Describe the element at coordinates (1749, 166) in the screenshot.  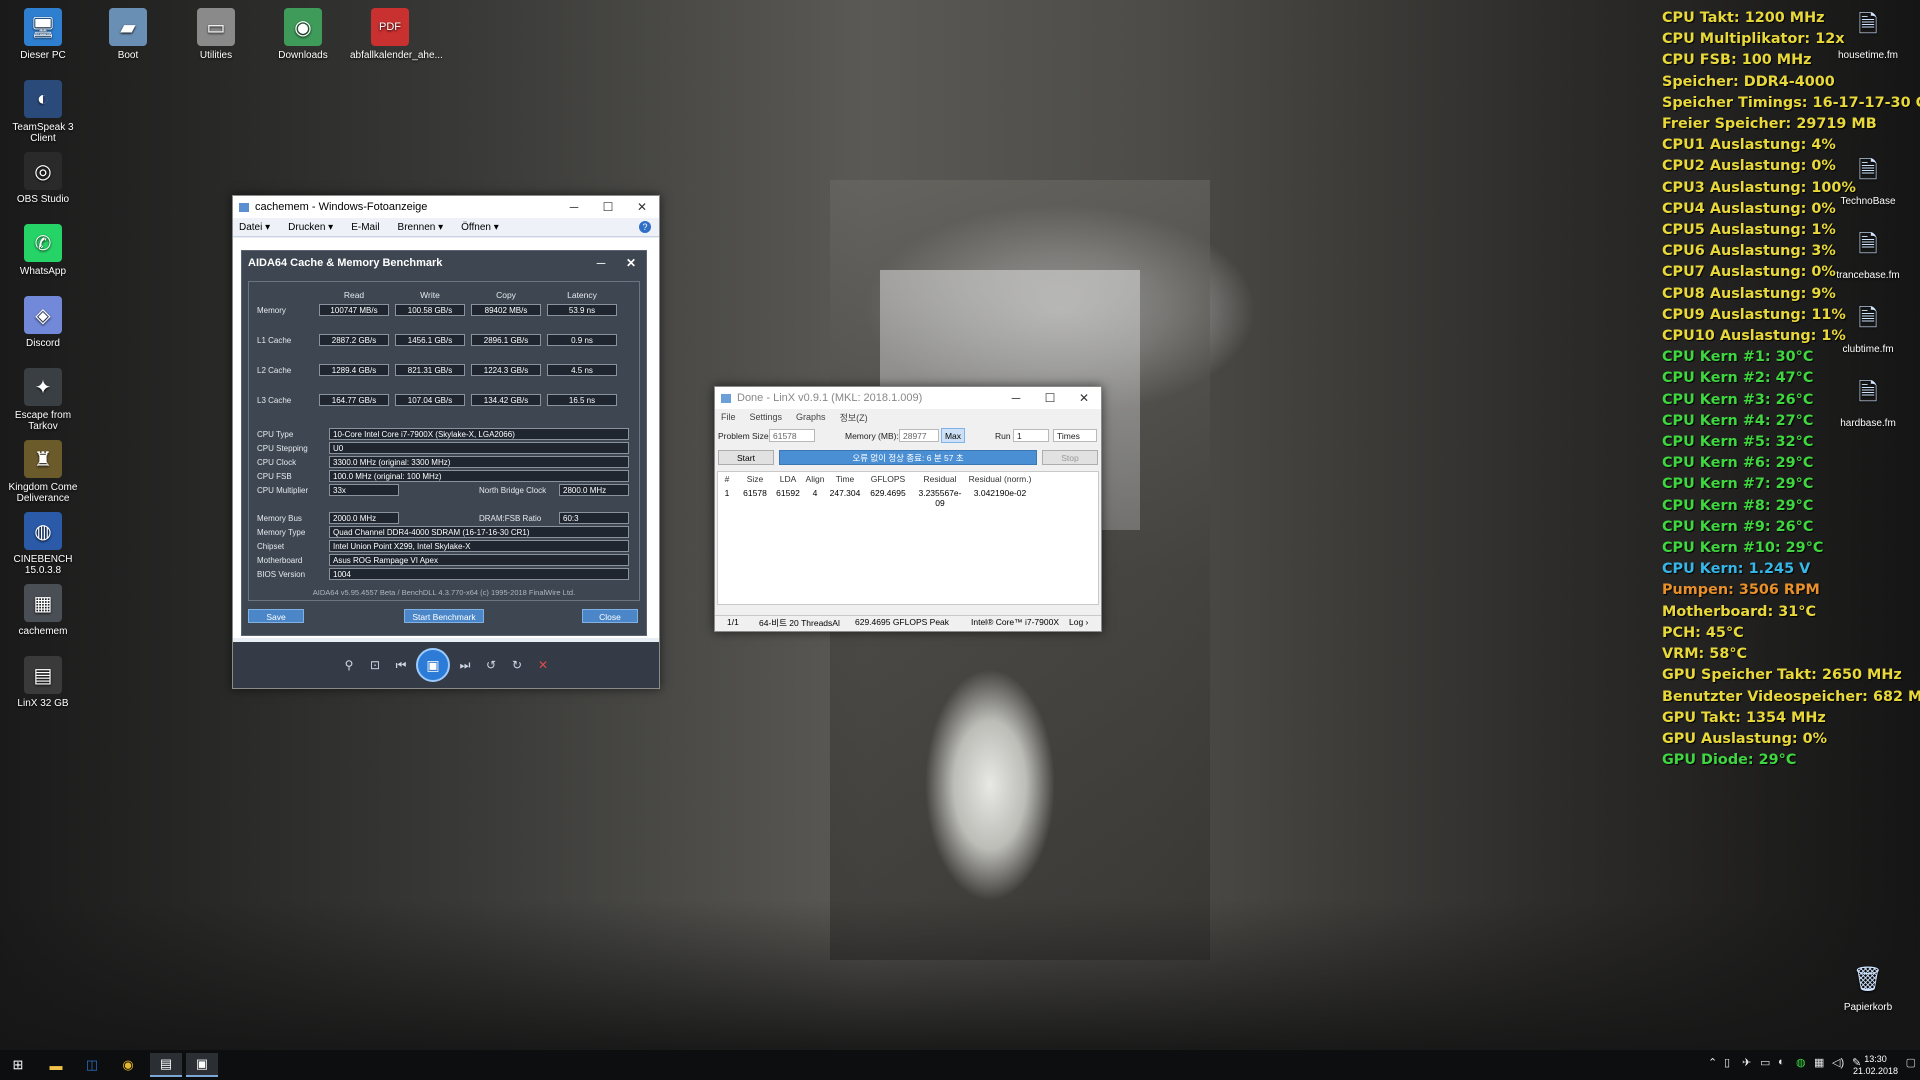
I see `stat-line: CPU2 Auslastung: 0%` at that location.